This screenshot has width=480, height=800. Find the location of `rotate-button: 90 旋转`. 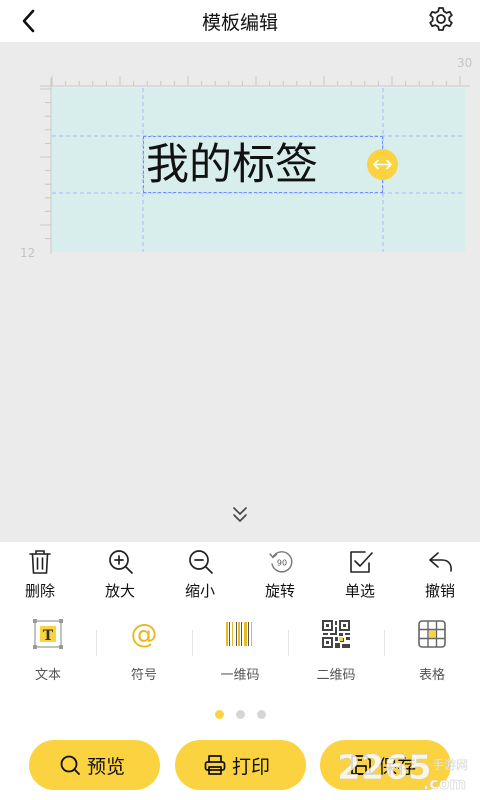

rotate-button: 90 旋转 is located at coordinates (280, 574).